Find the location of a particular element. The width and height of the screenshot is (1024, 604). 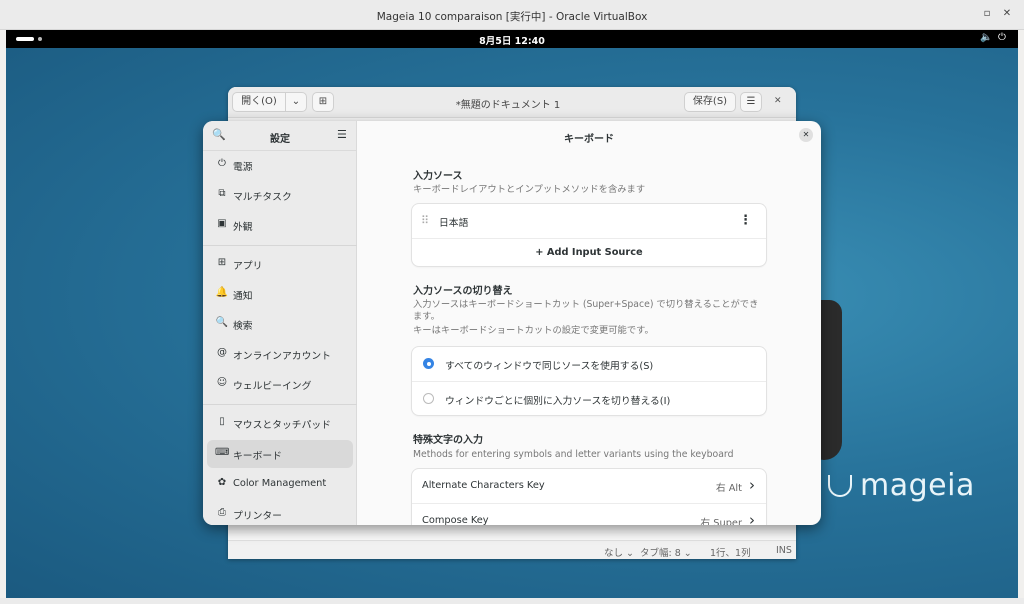

document-title: *無題のドキュメント 1 is located at coordinates (508, 105).